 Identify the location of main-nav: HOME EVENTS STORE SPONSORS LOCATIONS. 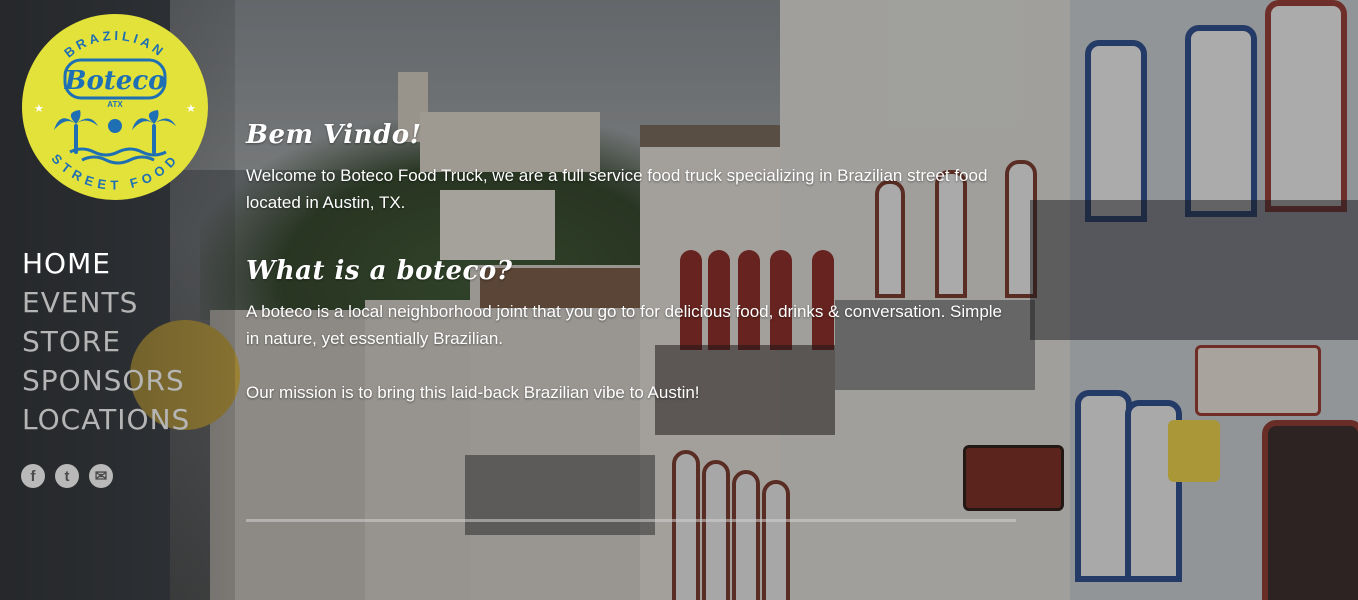
(106, 341).